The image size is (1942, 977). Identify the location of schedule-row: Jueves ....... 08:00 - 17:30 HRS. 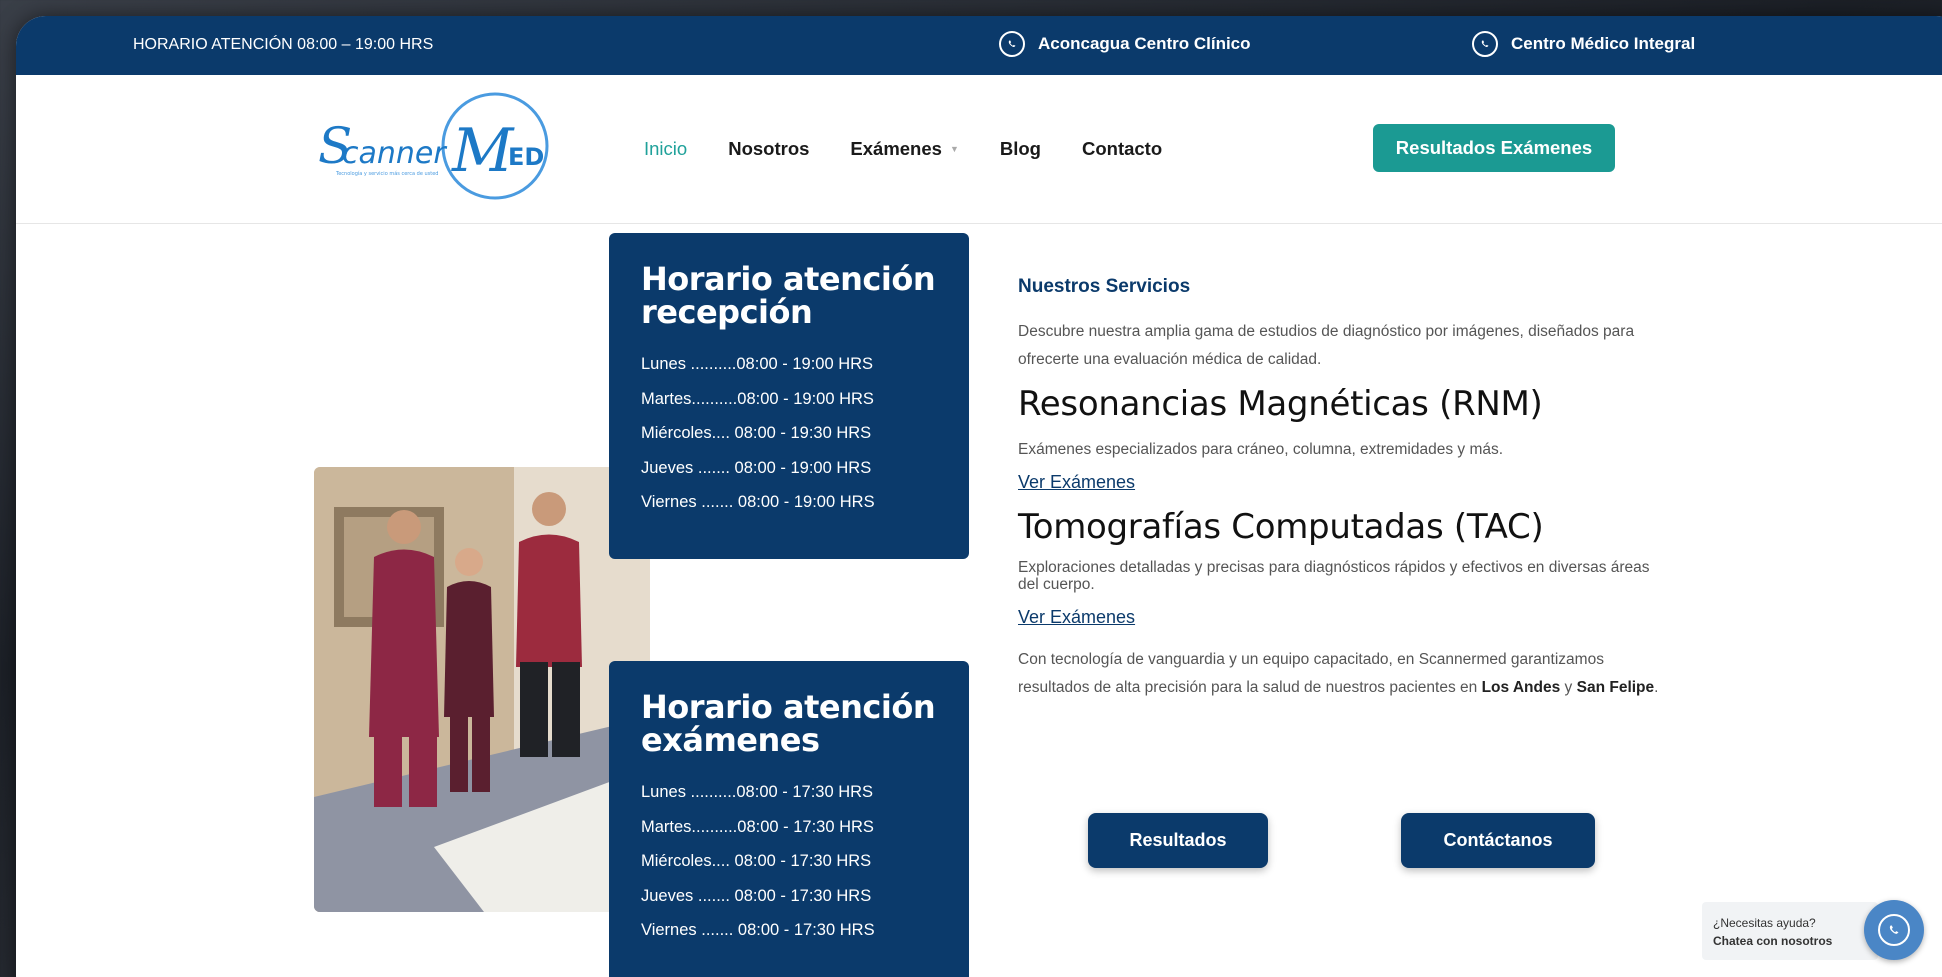
(756, 895).